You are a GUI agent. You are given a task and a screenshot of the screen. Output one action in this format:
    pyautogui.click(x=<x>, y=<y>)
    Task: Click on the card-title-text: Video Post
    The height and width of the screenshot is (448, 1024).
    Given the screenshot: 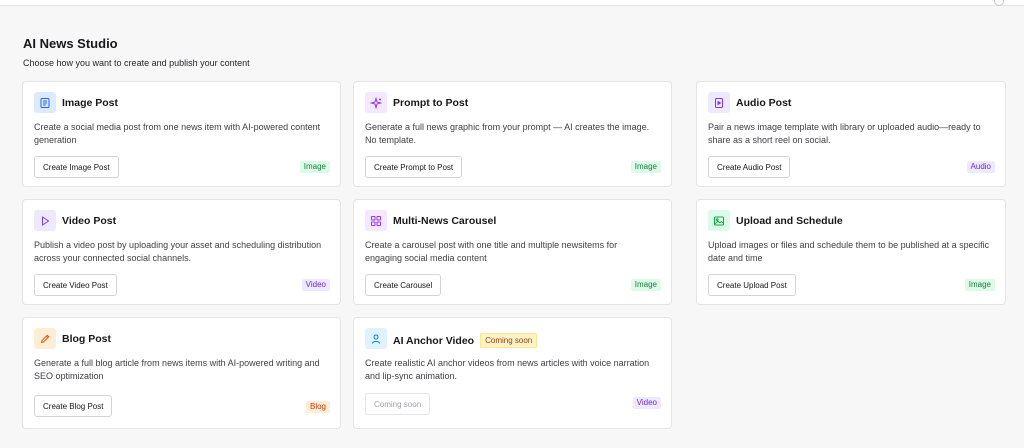 What is the action you would take?
    pyautogui.click(x=89, y=221)
    